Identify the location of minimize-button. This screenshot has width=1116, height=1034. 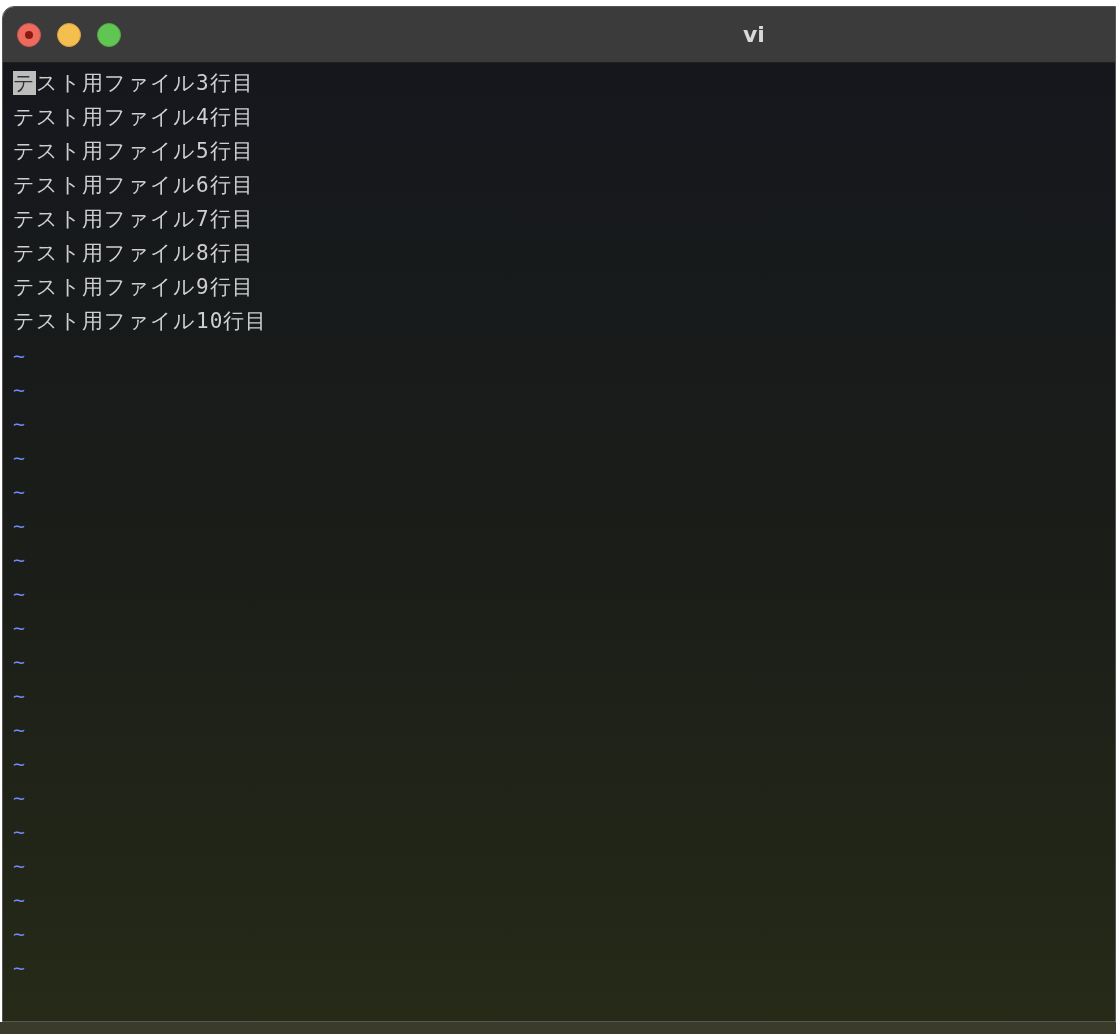
(69, 34).